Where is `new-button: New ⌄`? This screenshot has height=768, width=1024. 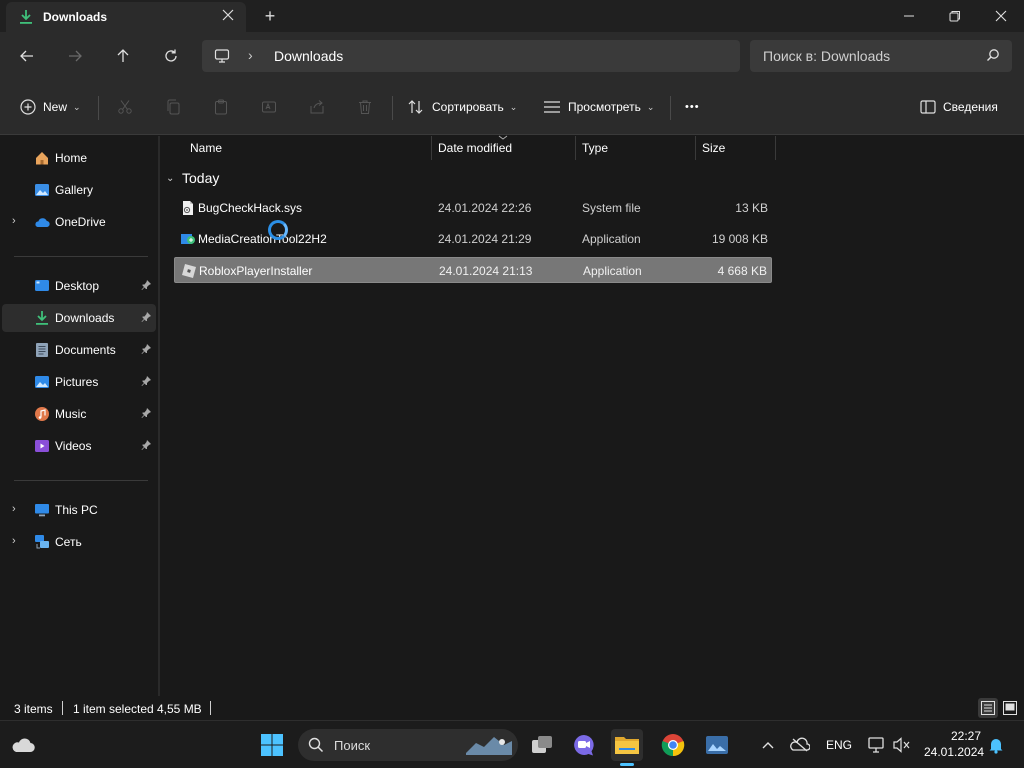
new-button: New ⌄ is located at coordinates (50, 107).